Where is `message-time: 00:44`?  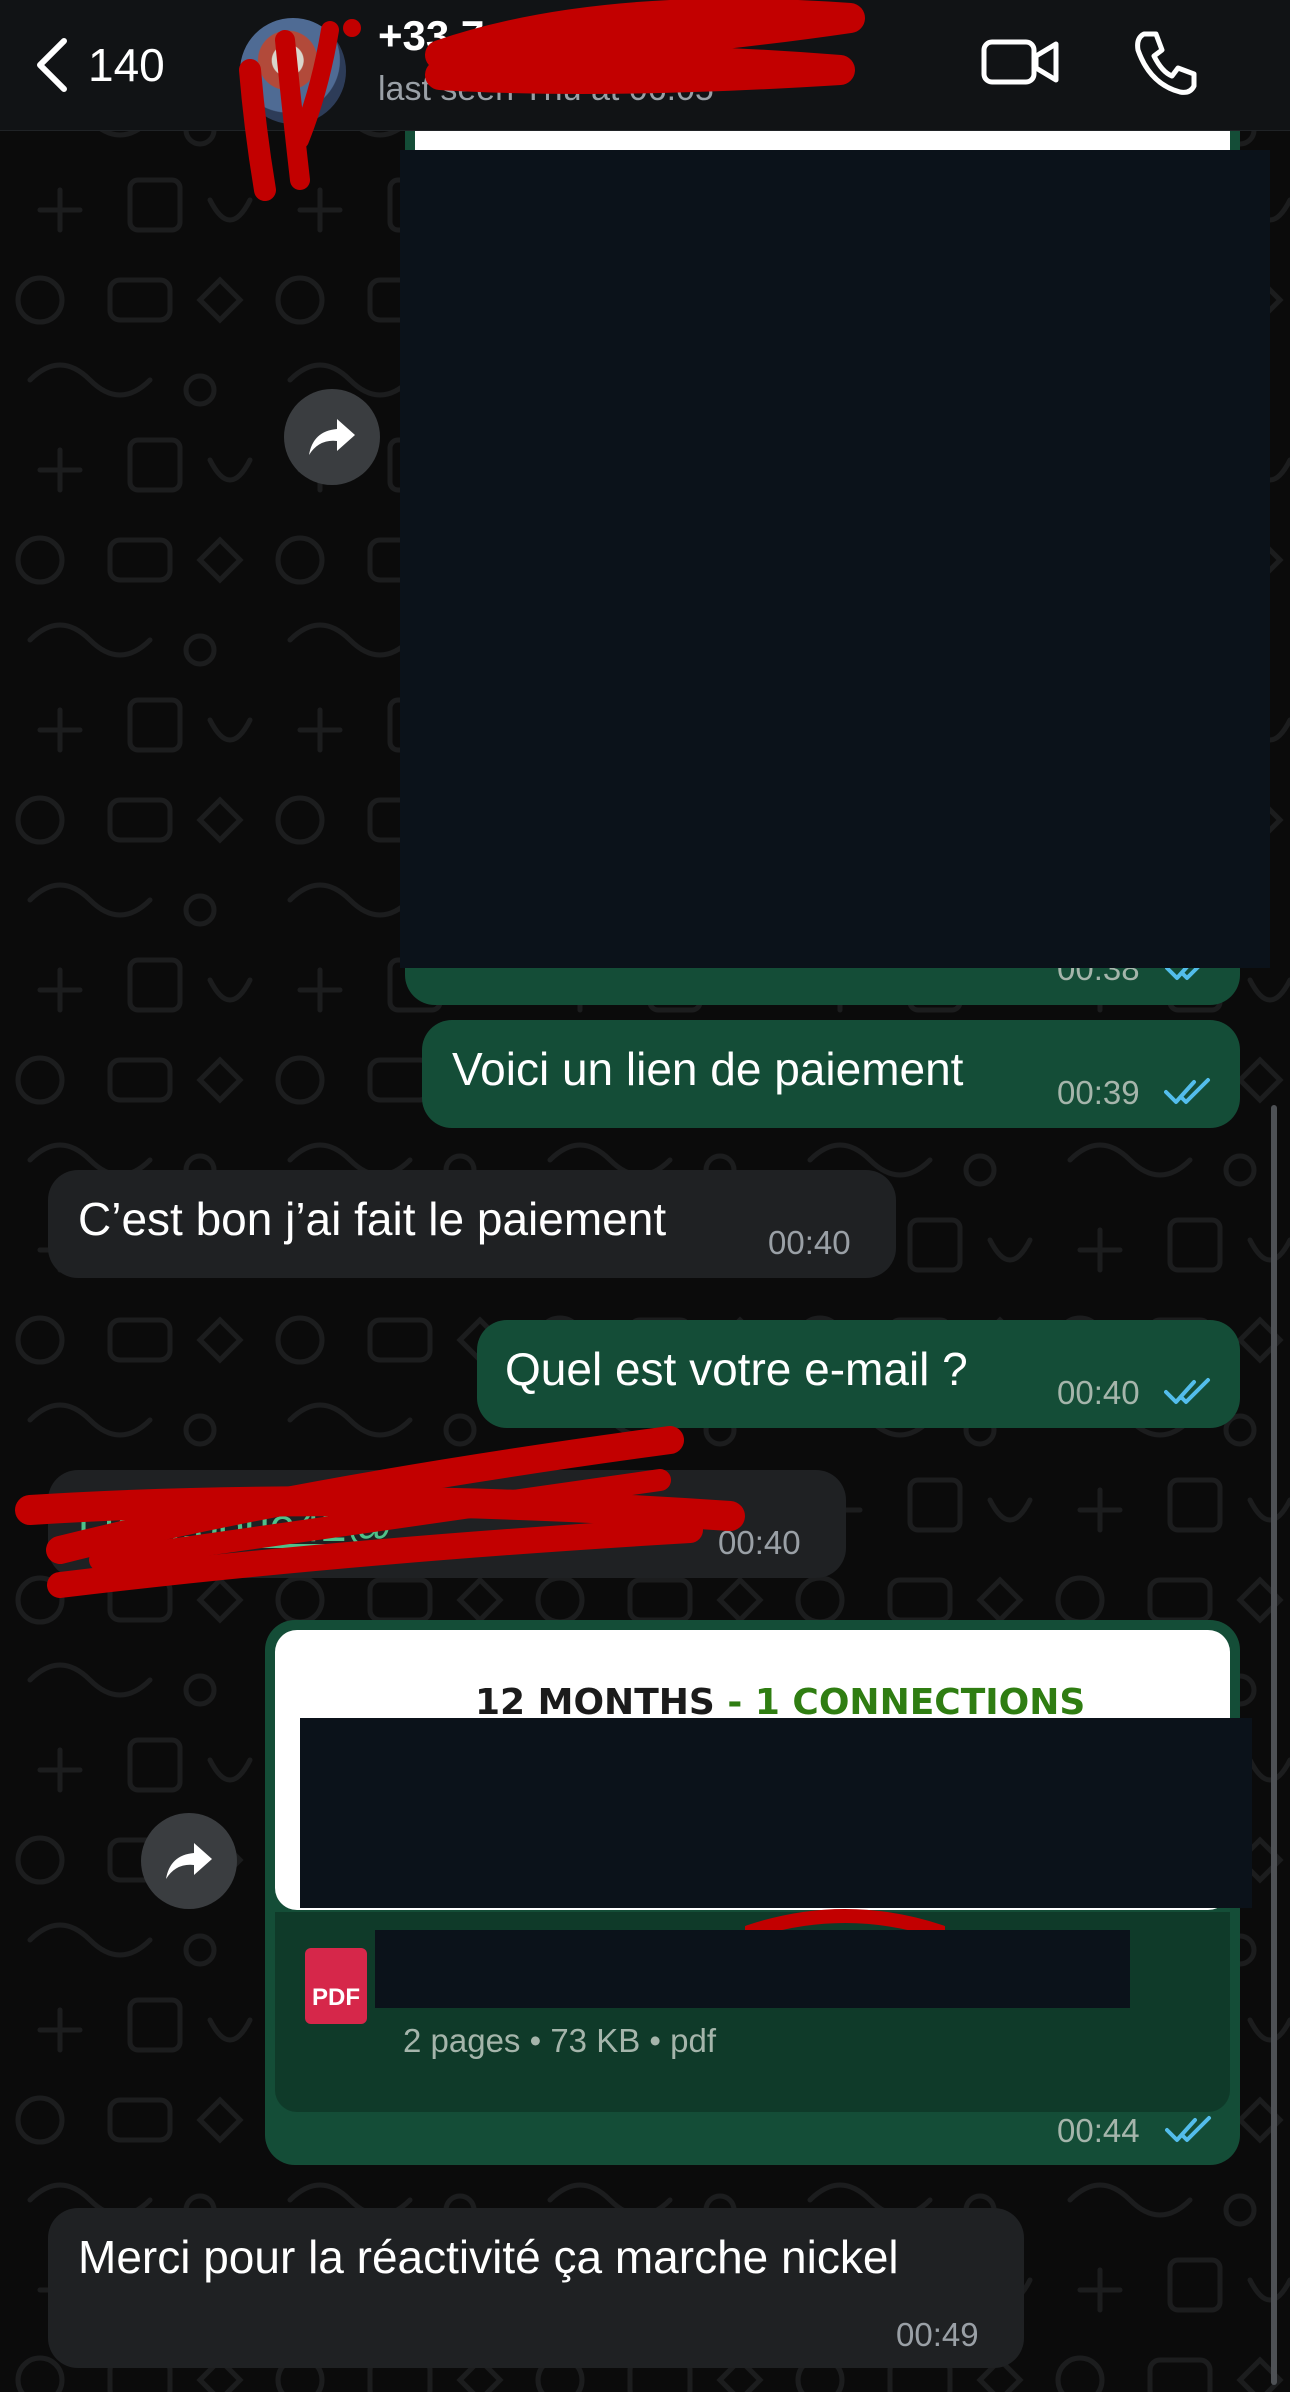 message-time: 00:44 is located at coordinates (1098, 2130).